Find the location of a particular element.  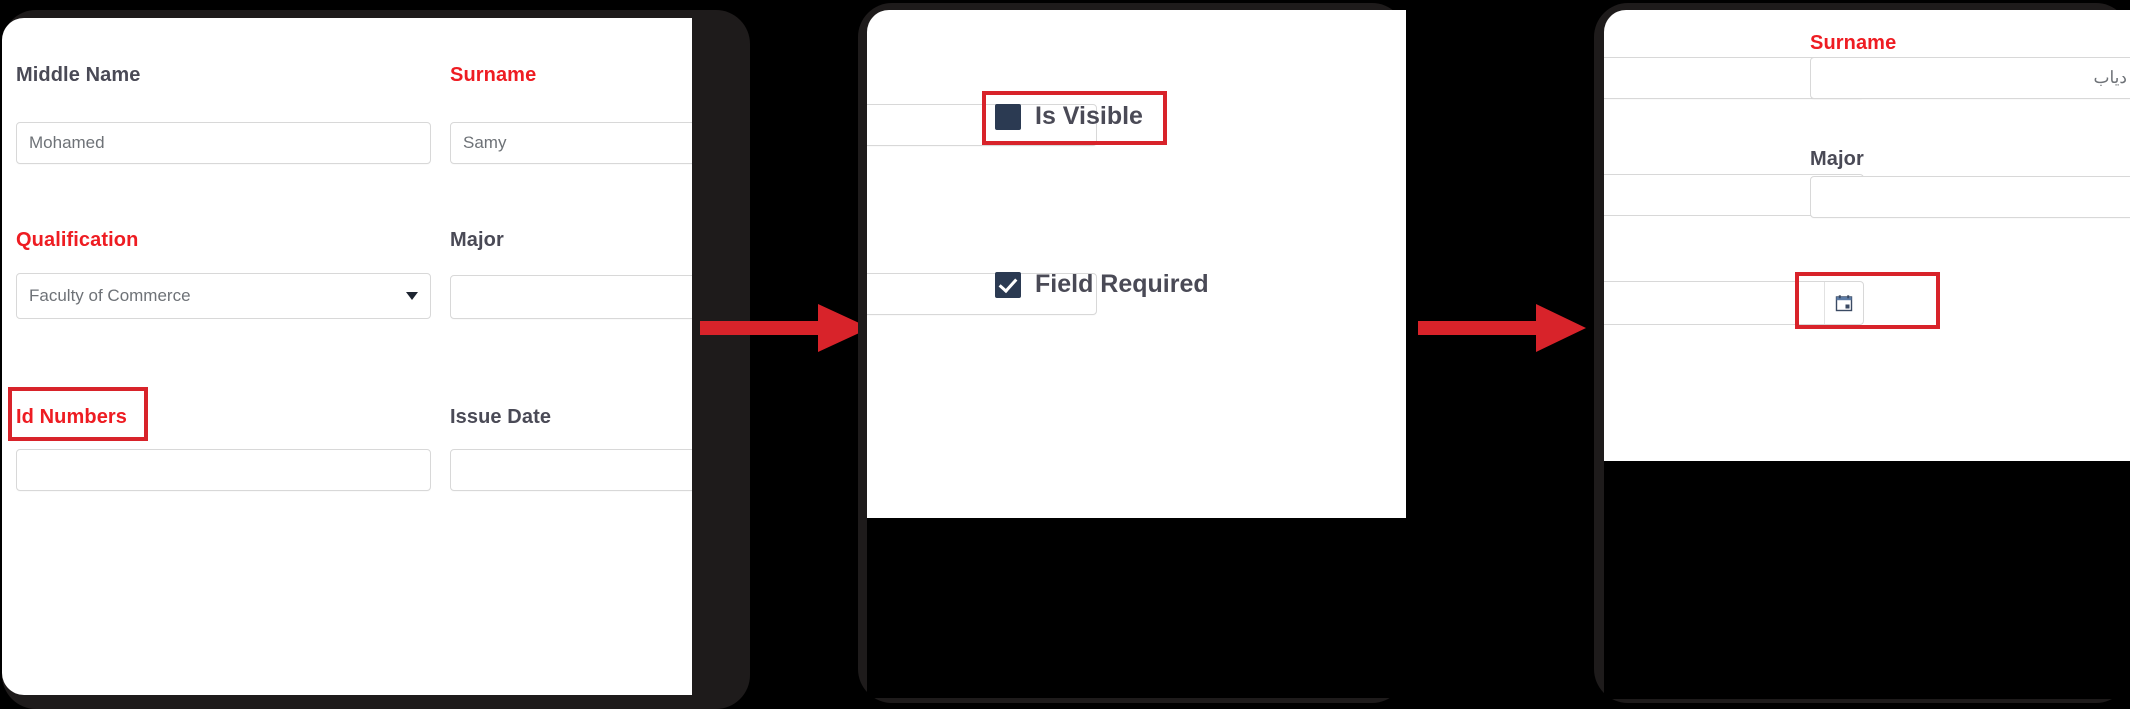

highlight-is-visible is located at coordinates (1074, 118).